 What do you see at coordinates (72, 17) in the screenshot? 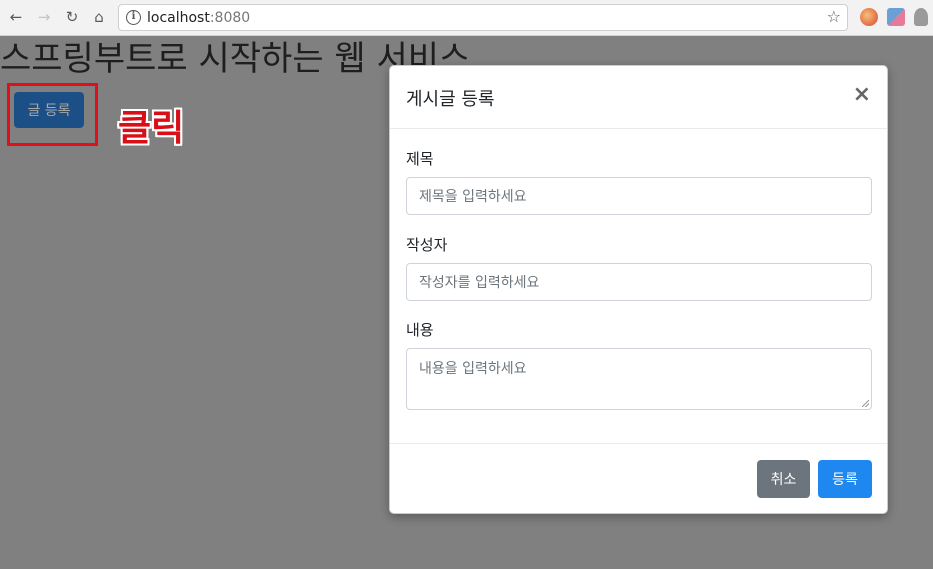
I see `reload-icon: ↻` at bounding box center [72, 17].